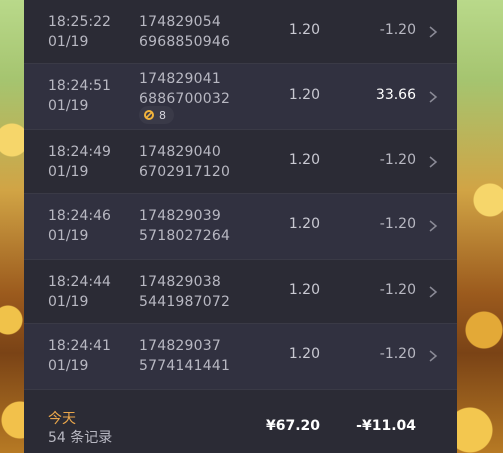 This screenshot has height=453, width=503. I want to click on row-transaction-id: 174829039 5718027264, so click(184, 226).